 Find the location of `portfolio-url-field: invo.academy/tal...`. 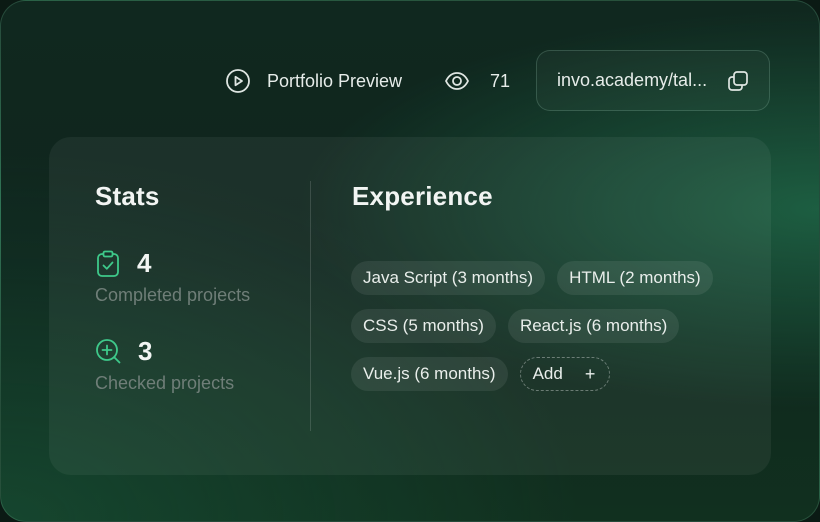

portfolio-url-field: invo.academy/tal... is located at coordinates (653, 80).